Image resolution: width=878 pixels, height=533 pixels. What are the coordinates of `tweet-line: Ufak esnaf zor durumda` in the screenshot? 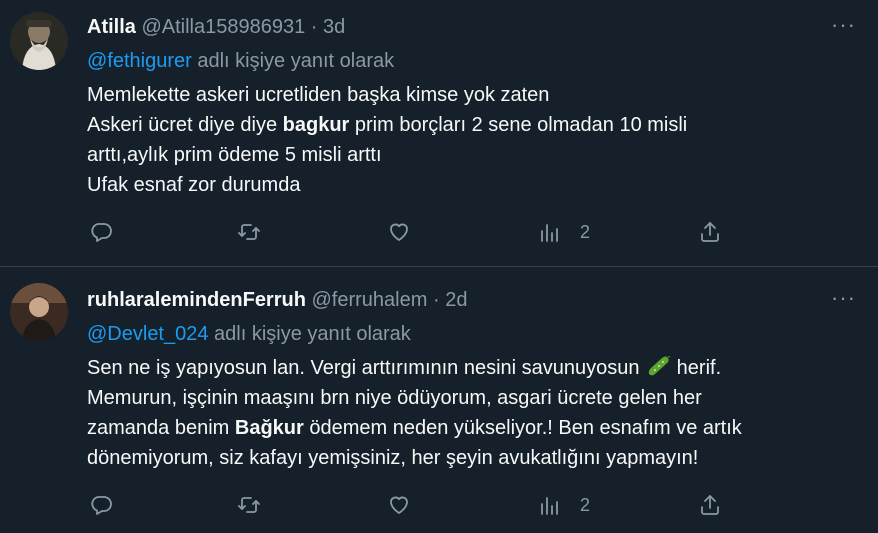 It's located at (194, 185).